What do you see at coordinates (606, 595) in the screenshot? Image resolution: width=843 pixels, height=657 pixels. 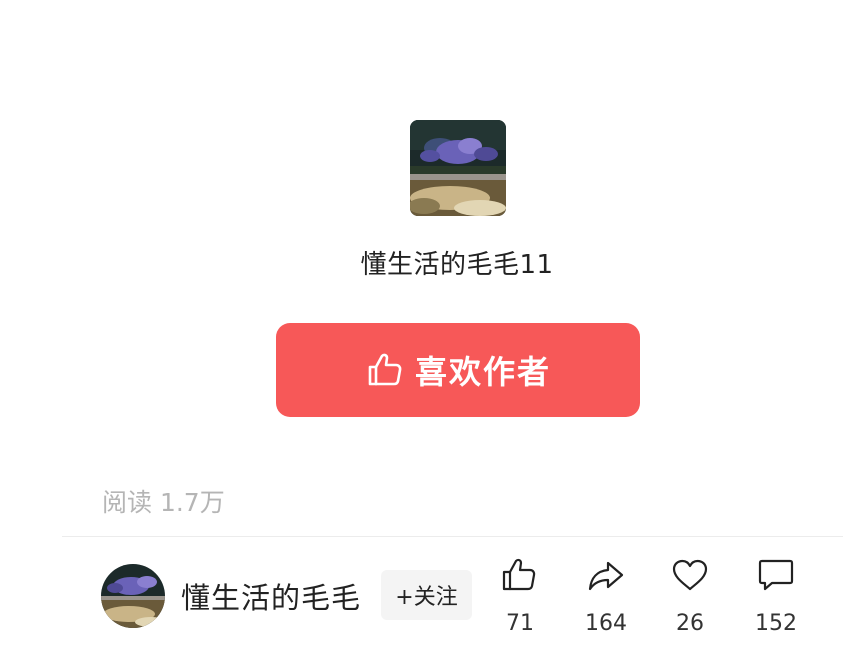 I see `share-action: 164` at bounding box center [606, 595].